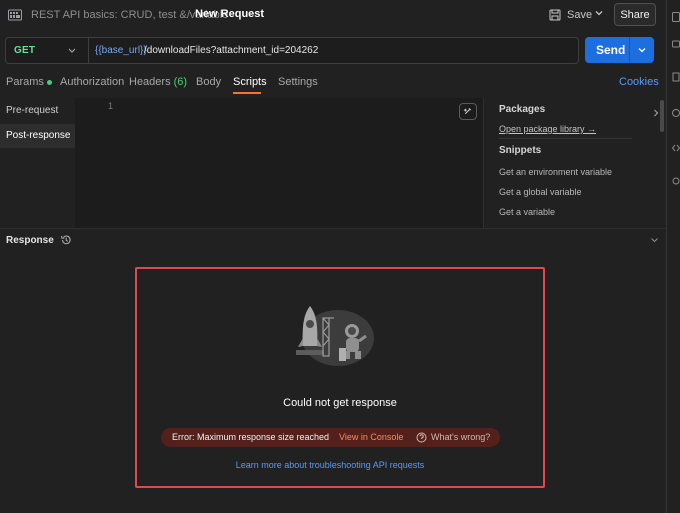  Describe the element at coordinates (37, 111) in the screenshot. I see `script-option-pre-request: Pre-request` at that location.